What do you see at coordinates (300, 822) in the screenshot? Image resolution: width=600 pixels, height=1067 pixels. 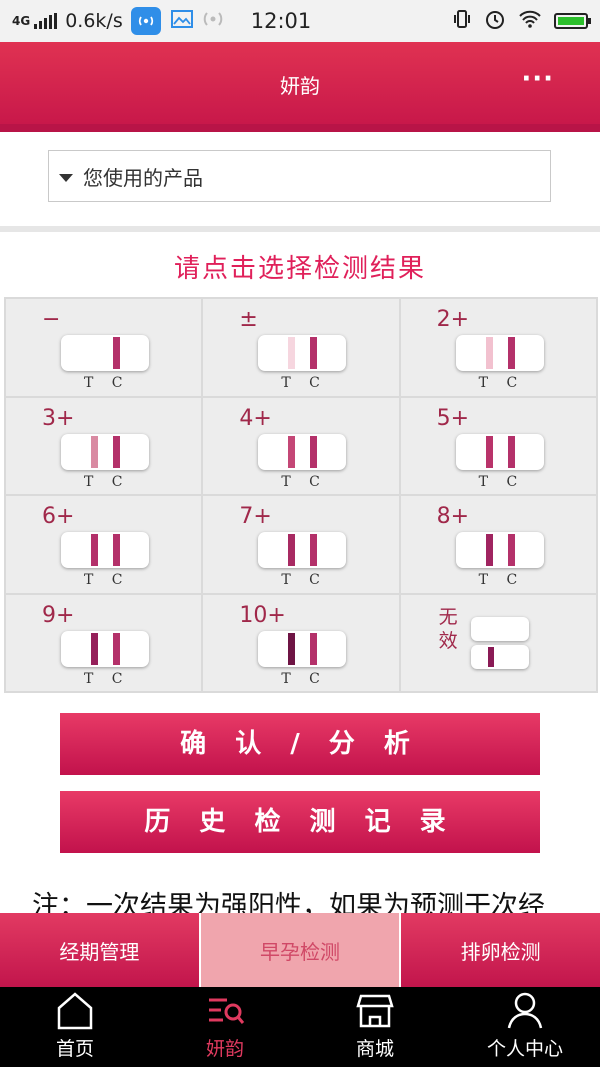 I see `history-records-button: 历 史 检 测 记 录` at bounding box center [300, 822].